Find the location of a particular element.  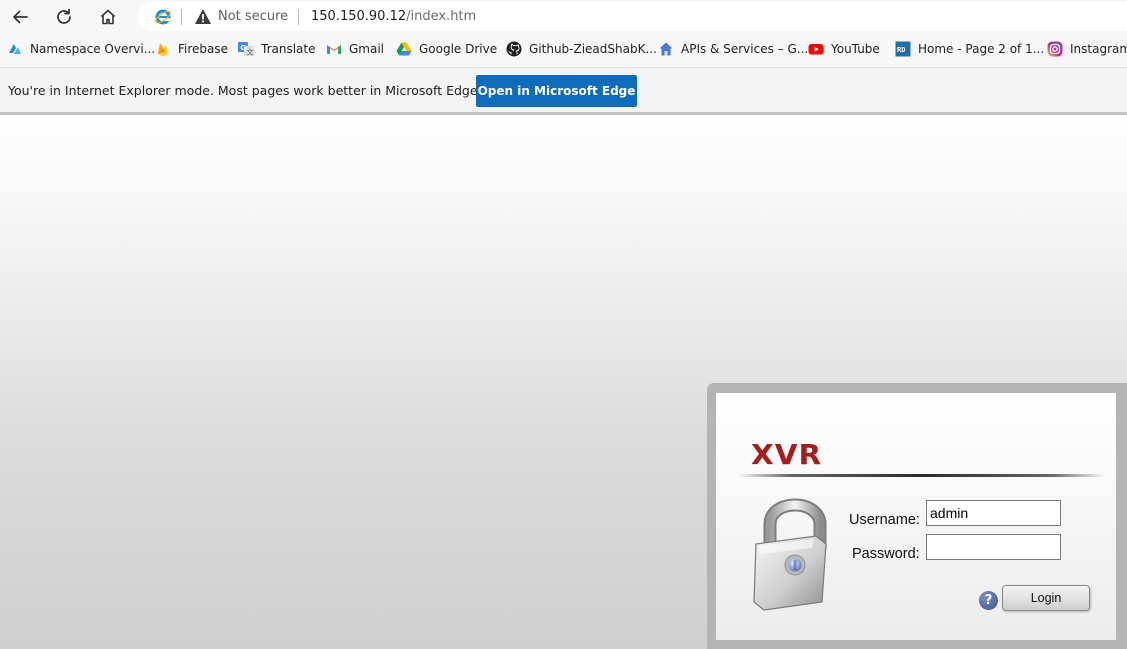

bookmark-firebase: Firebase is located at coordinates (191, 49).